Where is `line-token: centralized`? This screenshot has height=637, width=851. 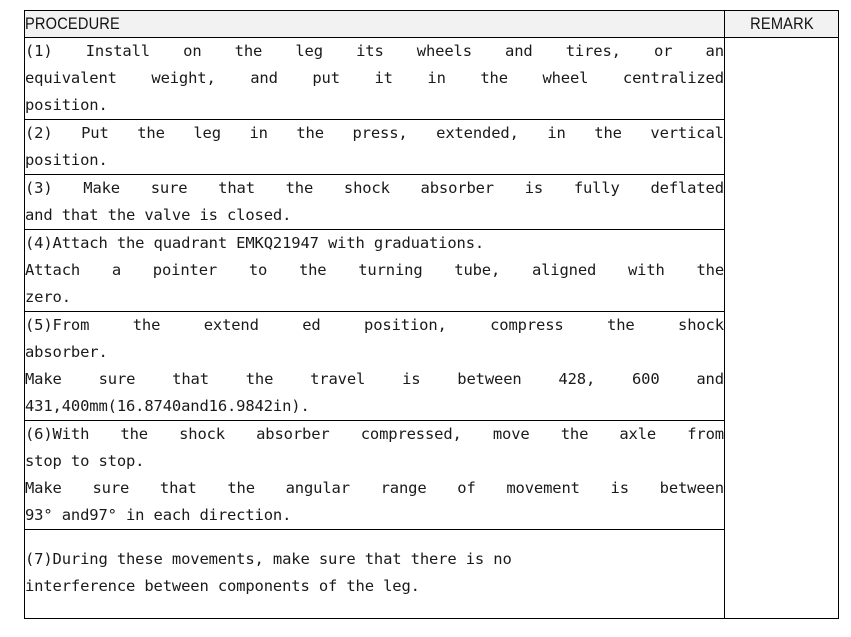
line-token: centralized is located at coordinates (673, 78).